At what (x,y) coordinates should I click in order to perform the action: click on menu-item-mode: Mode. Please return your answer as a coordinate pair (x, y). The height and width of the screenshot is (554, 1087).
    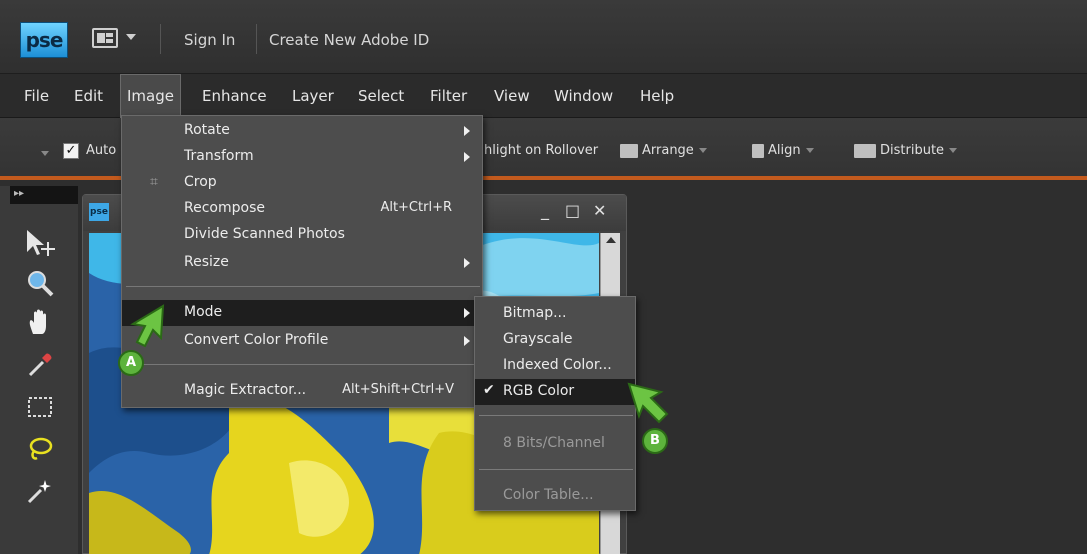
    Looking at the image, I should click on (302, 313).